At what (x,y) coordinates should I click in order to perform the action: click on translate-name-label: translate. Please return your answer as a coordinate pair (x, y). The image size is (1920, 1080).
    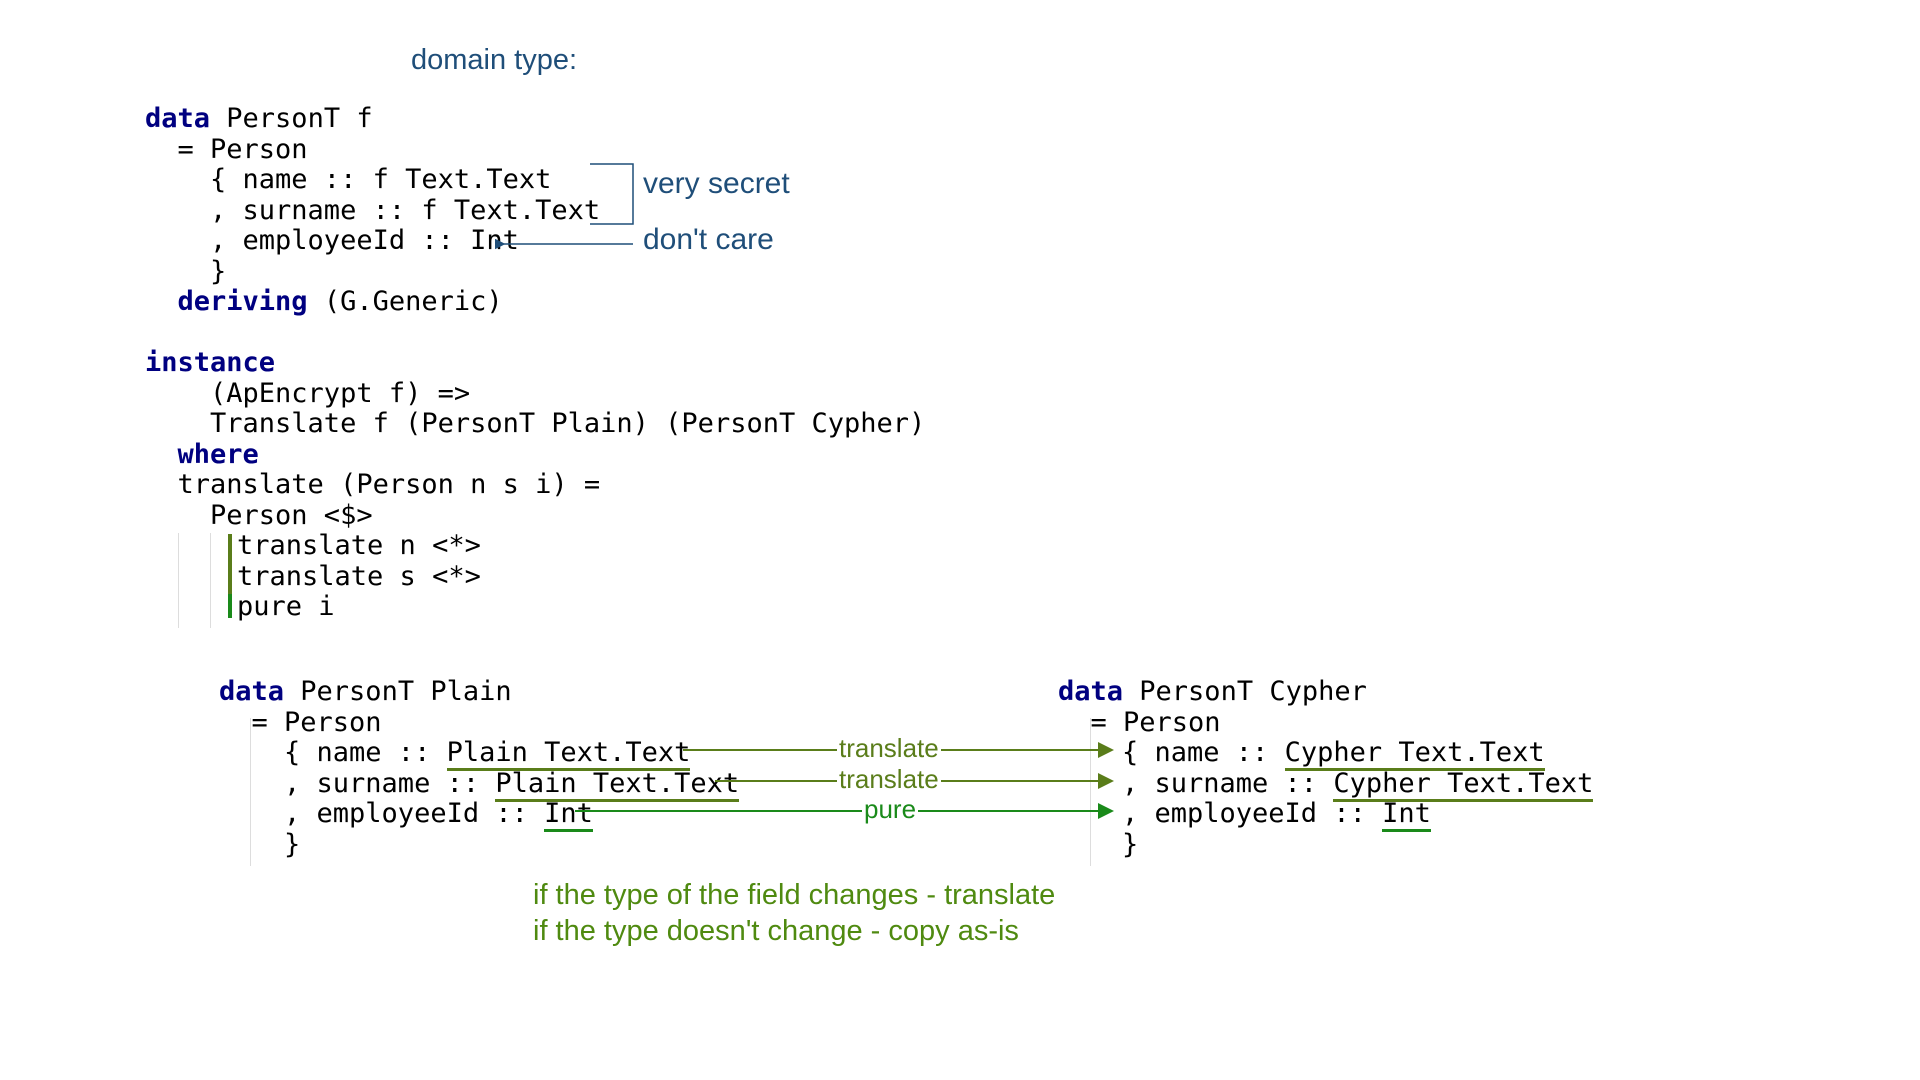
    Looking at the image, I should click on (889, 748).